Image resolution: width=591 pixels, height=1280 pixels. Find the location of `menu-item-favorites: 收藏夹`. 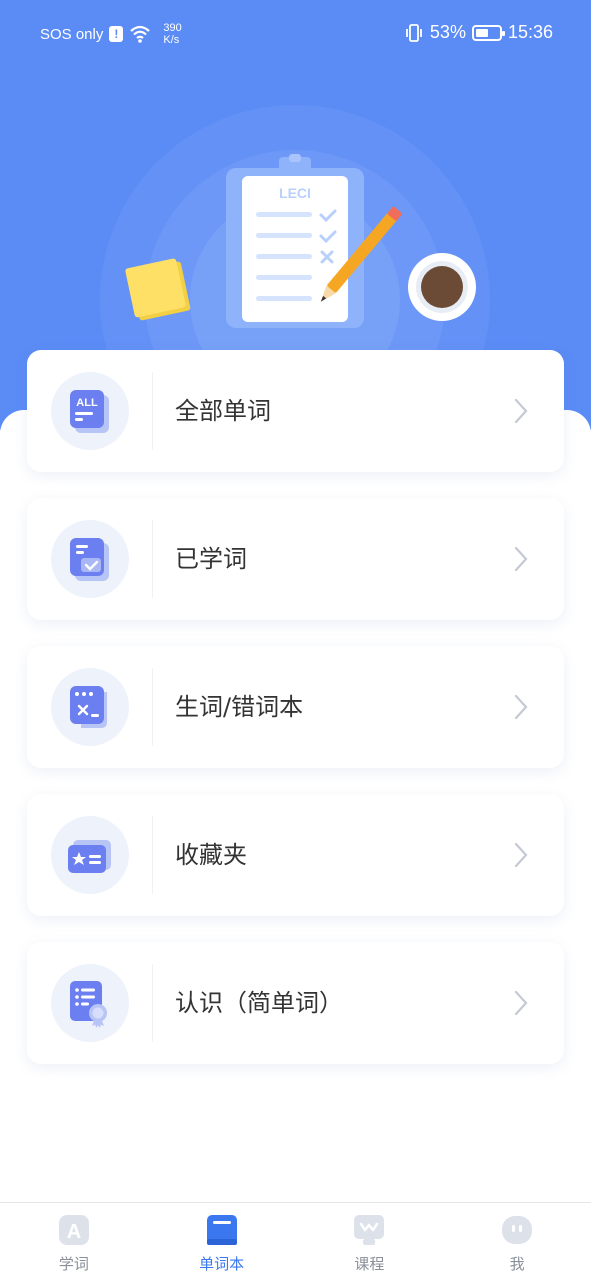

menu-item-favorites: 收藏夹 is located at coordinates (295, 855).